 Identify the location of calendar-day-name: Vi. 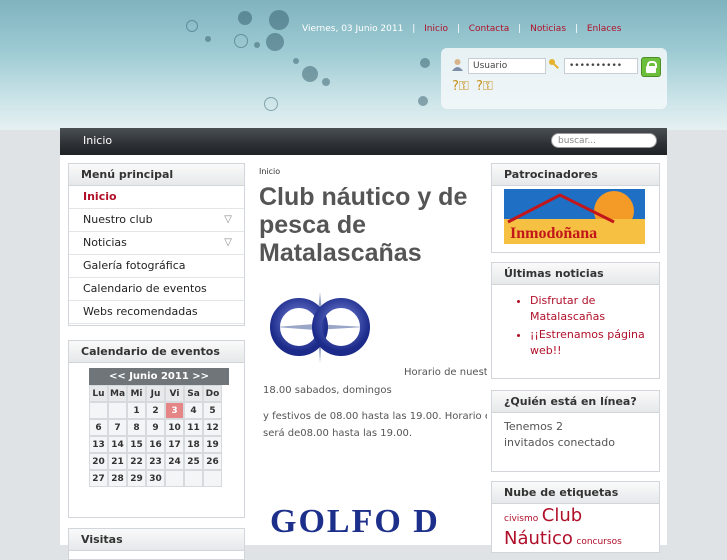
(174, 393).